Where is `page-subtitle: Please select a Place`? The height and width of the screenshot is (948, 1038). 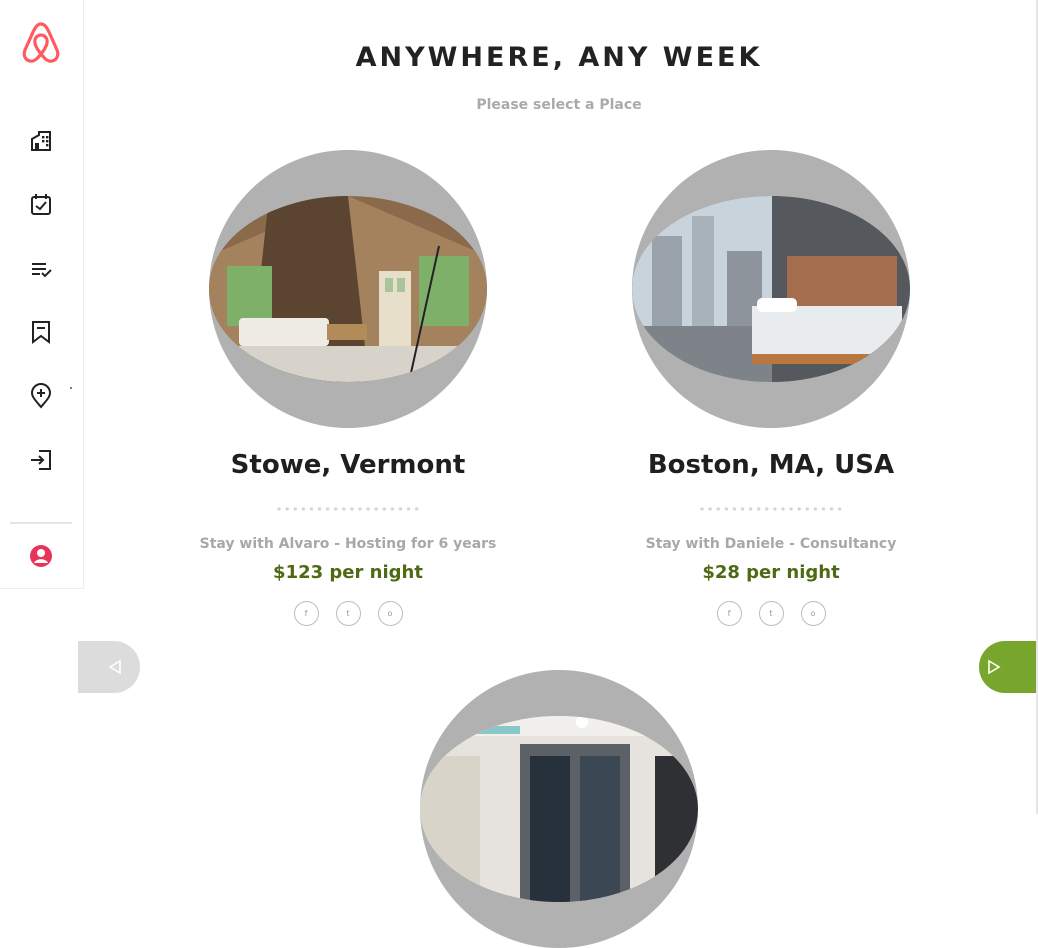 page-subtitle: Please select a Place is located at coordinates (559, 105).